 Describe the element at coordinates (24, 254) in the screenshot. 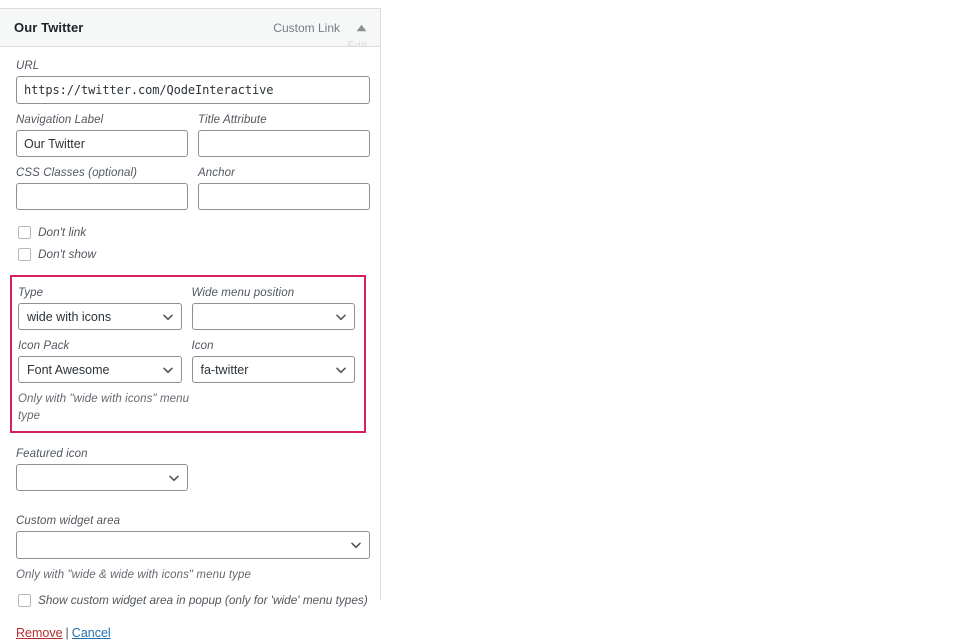

I see `dont-show-checkbox` at that location.